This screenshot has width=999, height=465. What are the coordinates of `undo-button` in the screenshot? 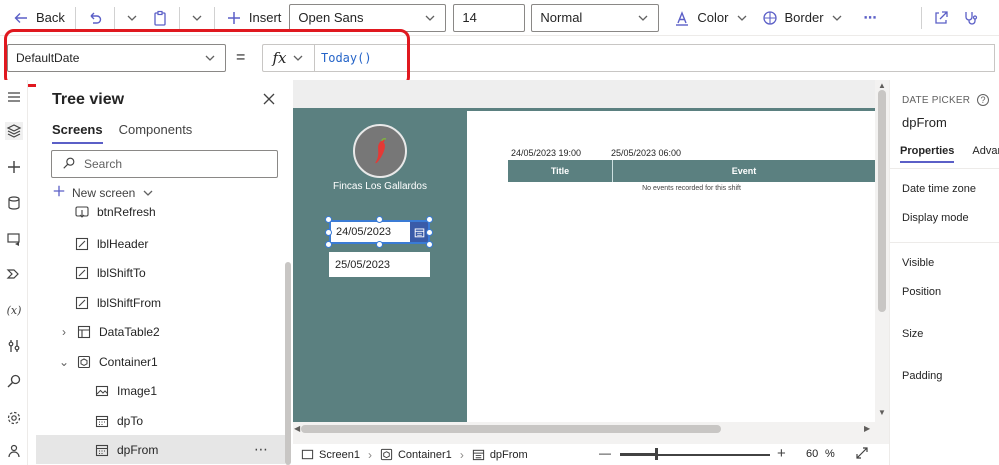 It's located at (95, 18).